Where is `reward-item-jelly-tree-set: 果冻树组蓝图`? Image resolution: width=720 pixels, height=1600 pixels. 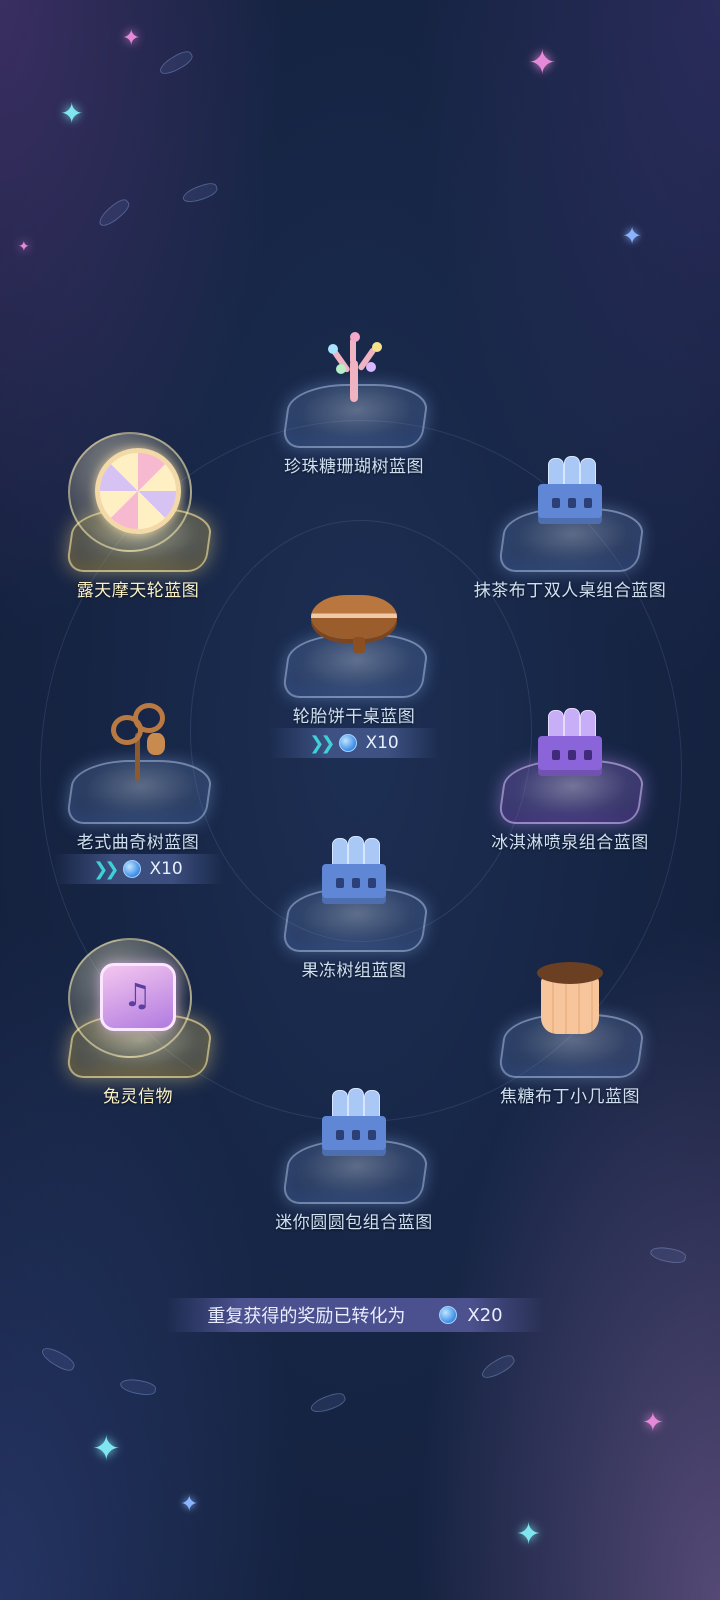 reward-item-jelly-tree-set: 果冻树组蓝图 is located at coordinates (354, 897).